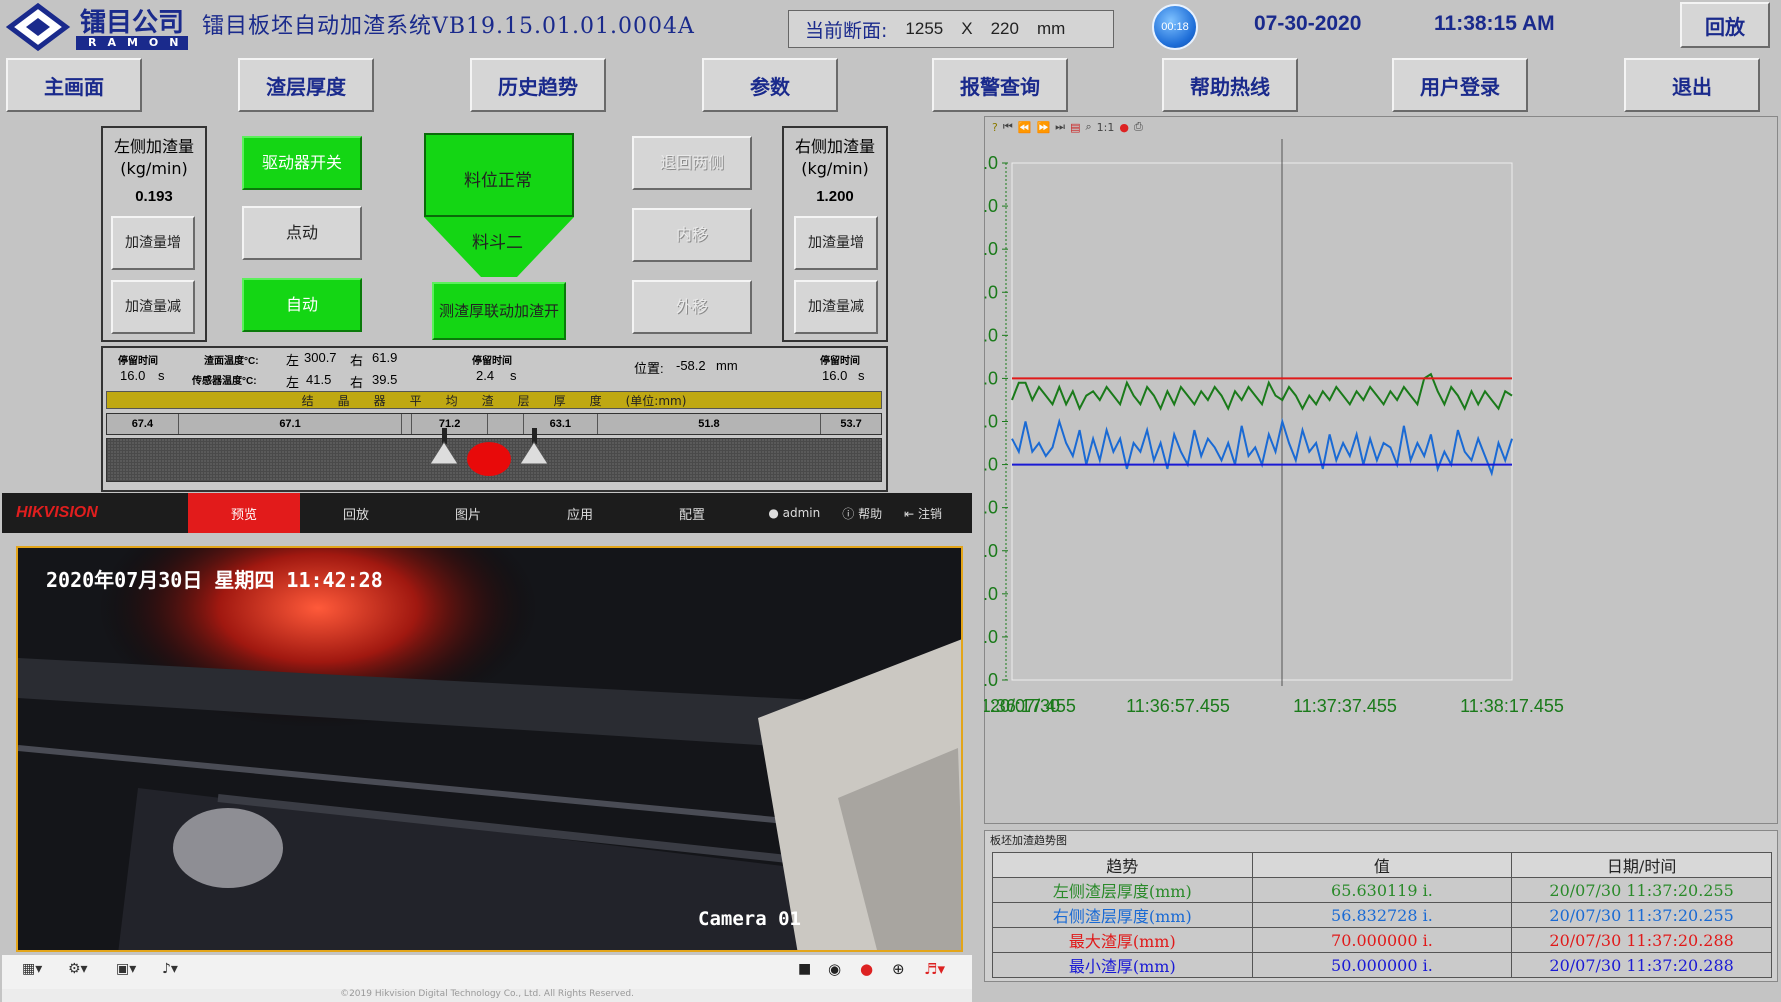  Describe the element at coordinates (991, 335) in the screenshot. I see `y-tick-label: 80.0` at that location.